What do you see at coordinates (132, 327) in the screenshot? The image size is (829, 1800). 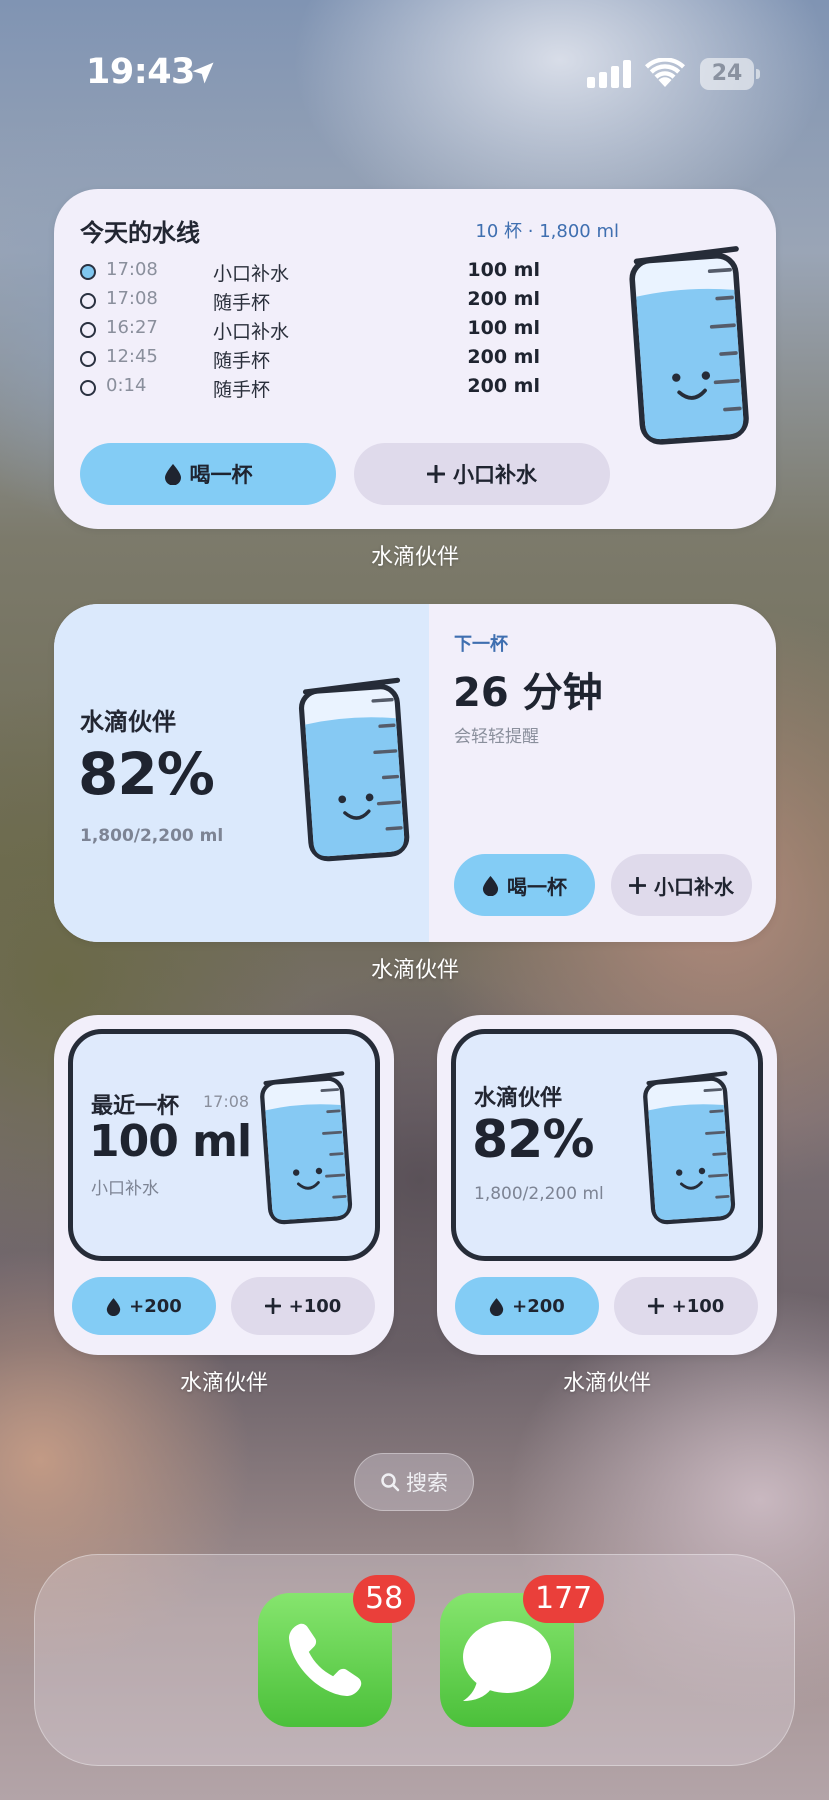 I see `log-time: 16:27` at bounding box center [132, 327].